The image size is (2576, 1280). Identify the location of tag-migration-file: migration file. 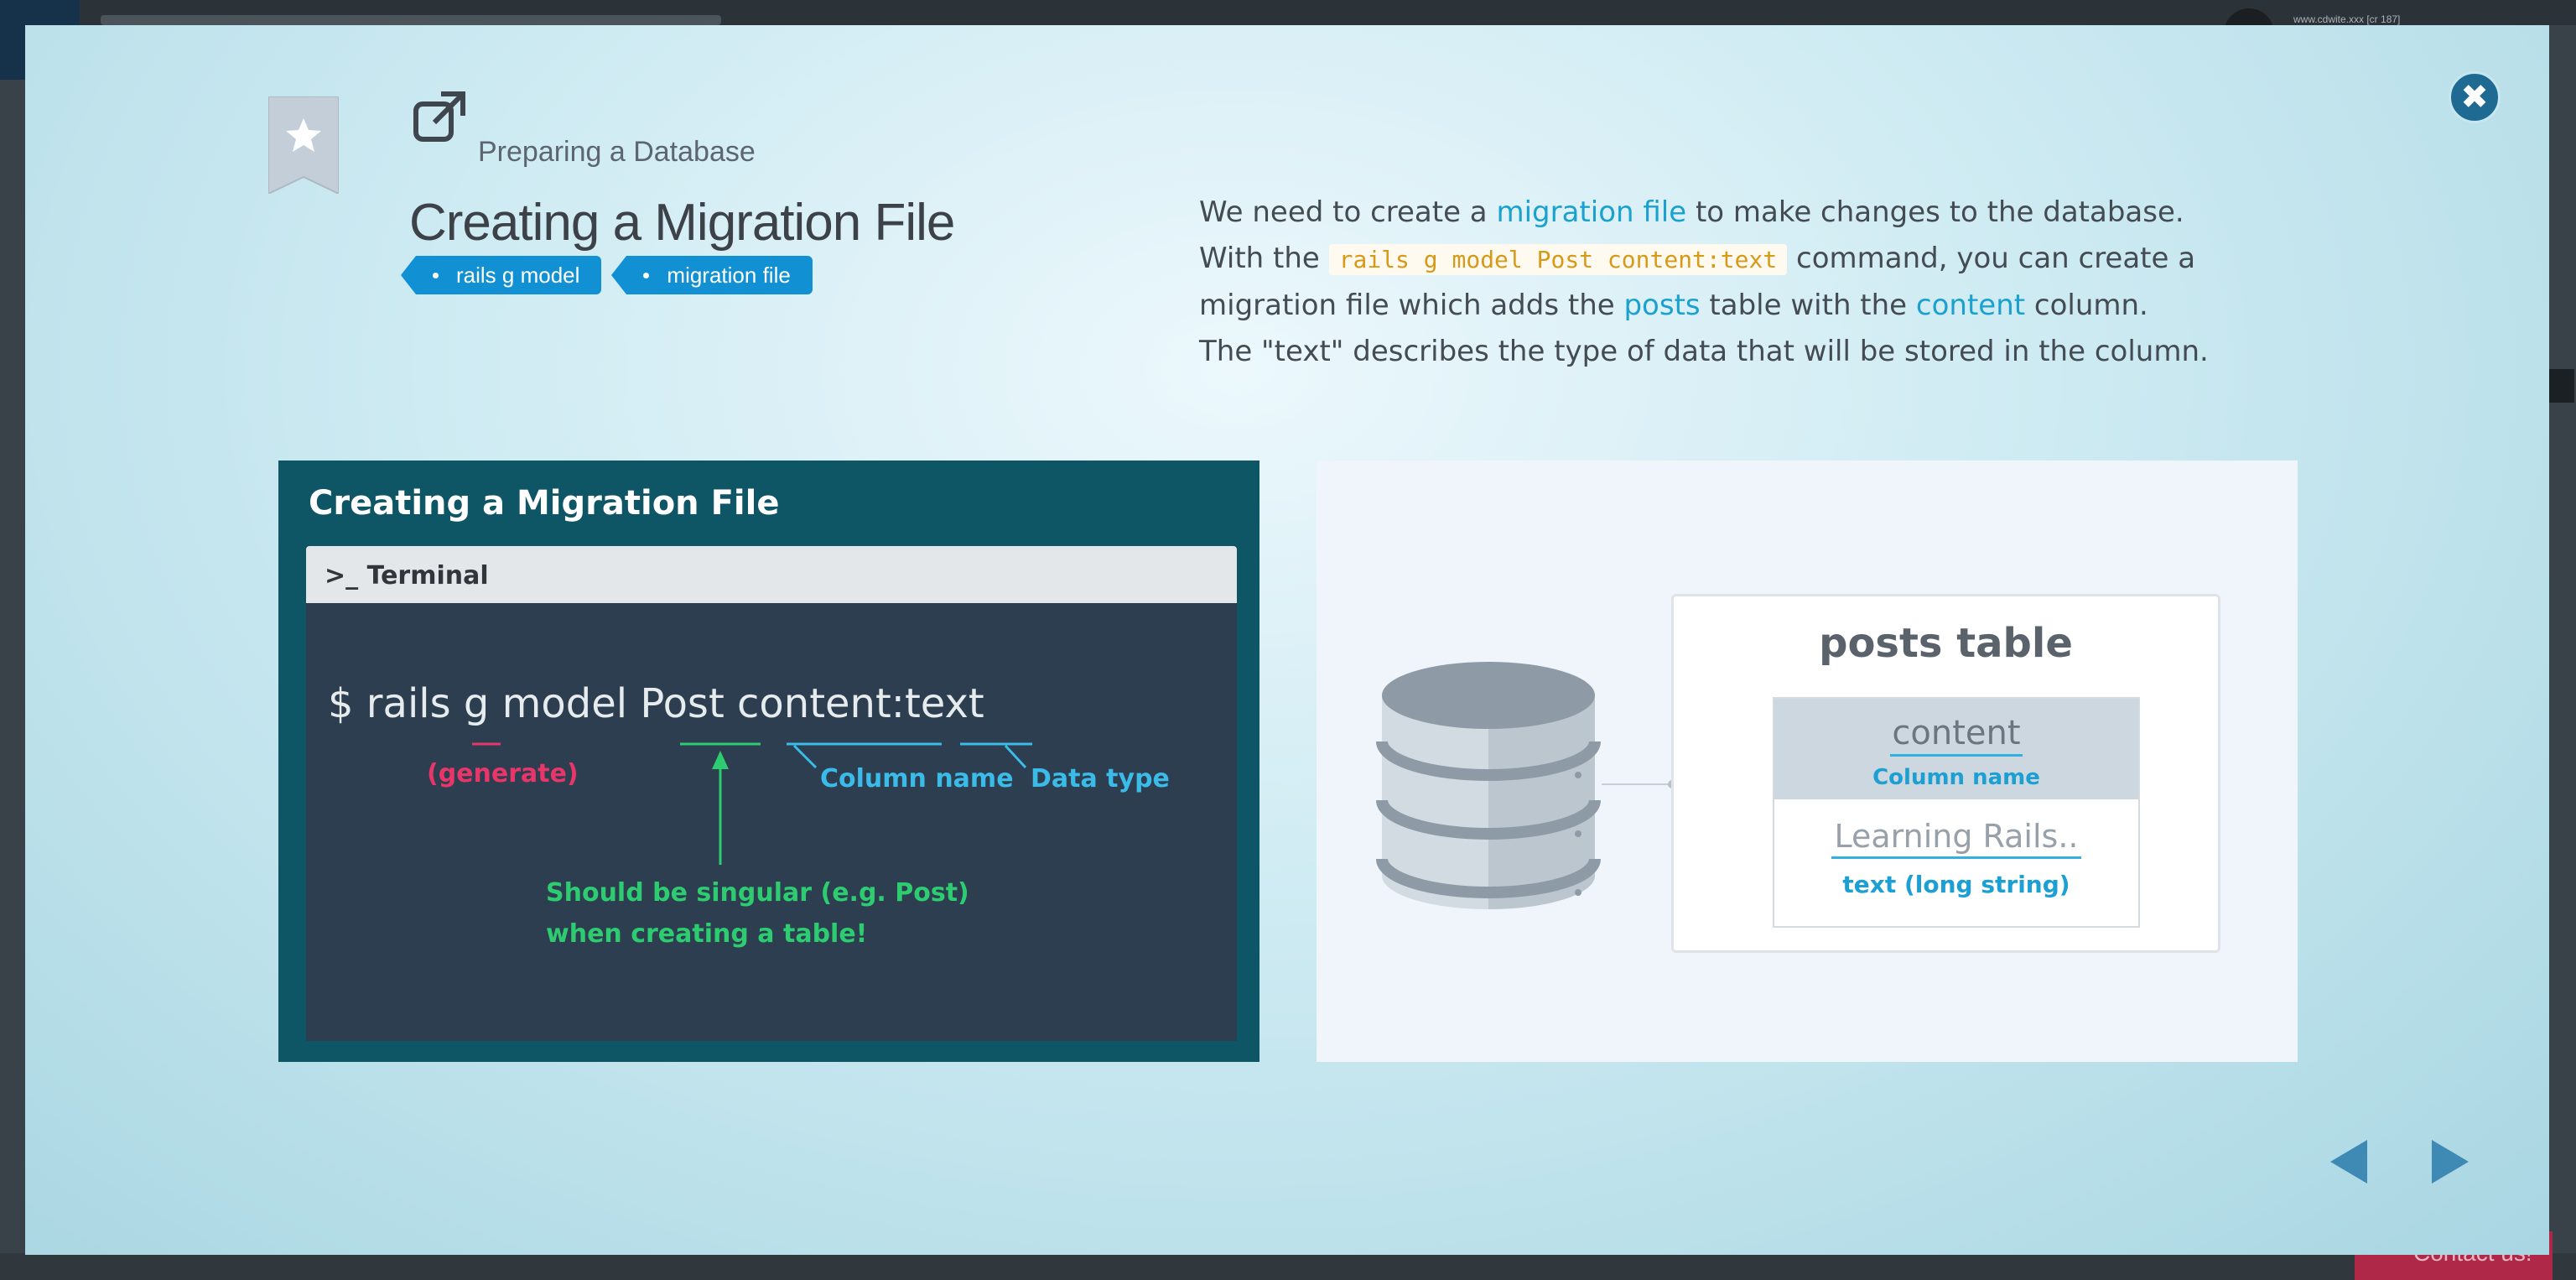
(712, 275).